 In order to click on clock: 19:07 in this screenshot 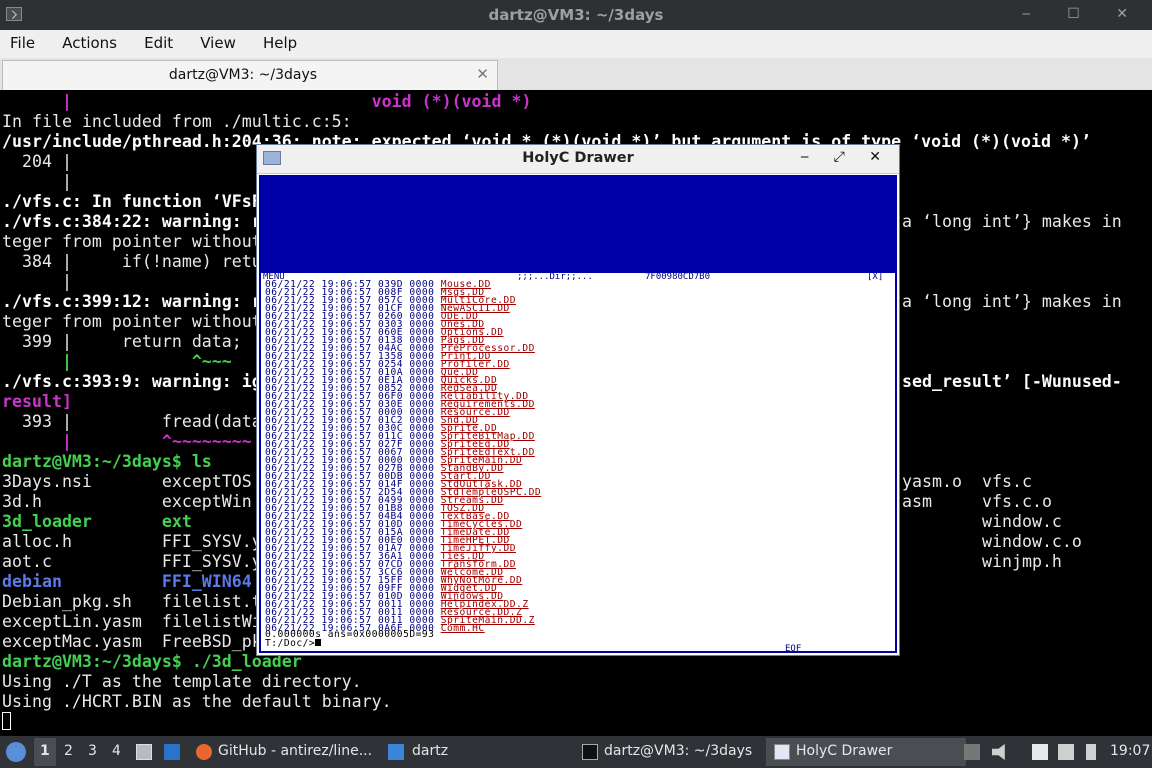, I will do `click(1130, 751)`.